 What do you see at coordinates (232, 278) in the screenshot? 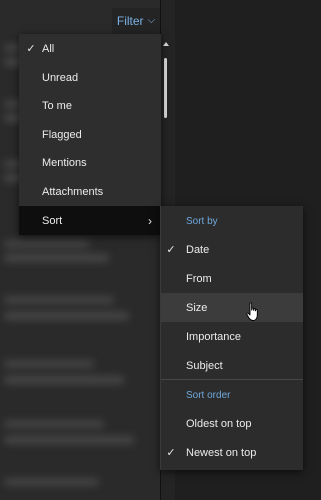
I see `sort-option-from: From` at bounding box center [232, 278].